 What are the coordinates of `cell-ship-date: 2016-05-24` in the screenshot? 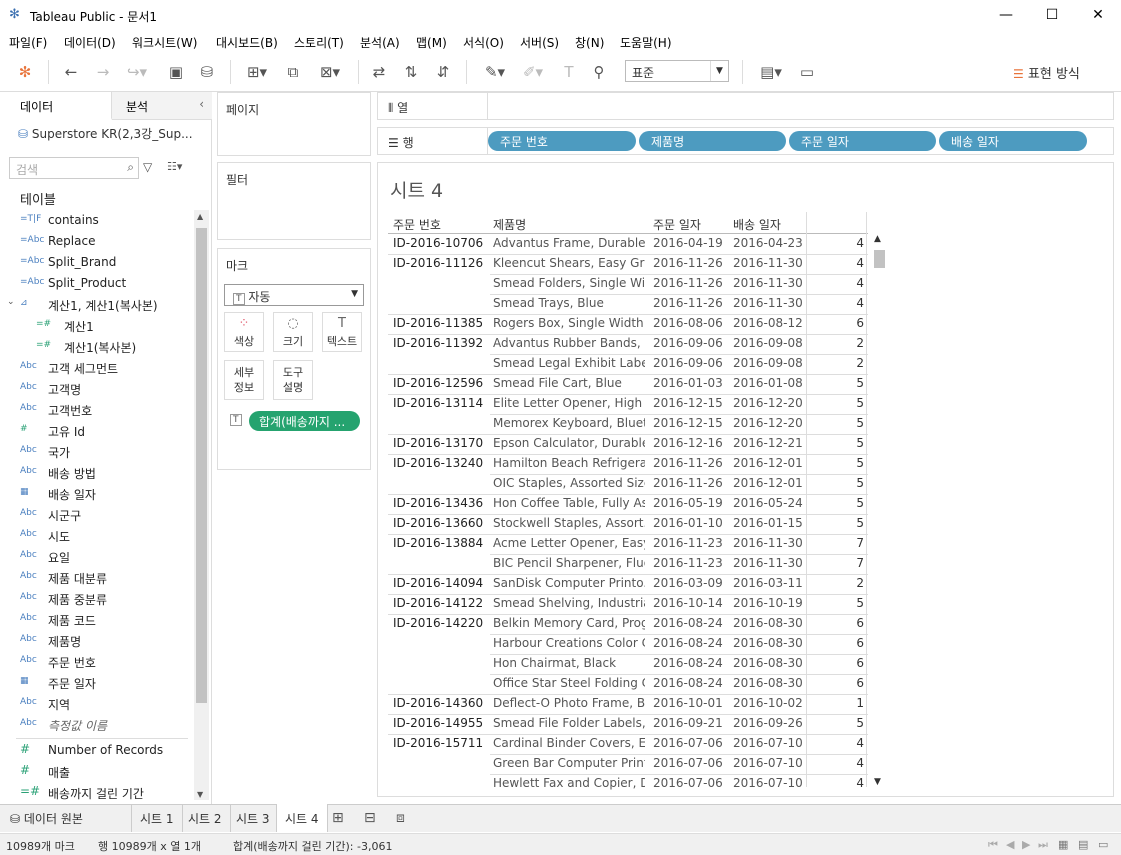 It's located at (769, 503).